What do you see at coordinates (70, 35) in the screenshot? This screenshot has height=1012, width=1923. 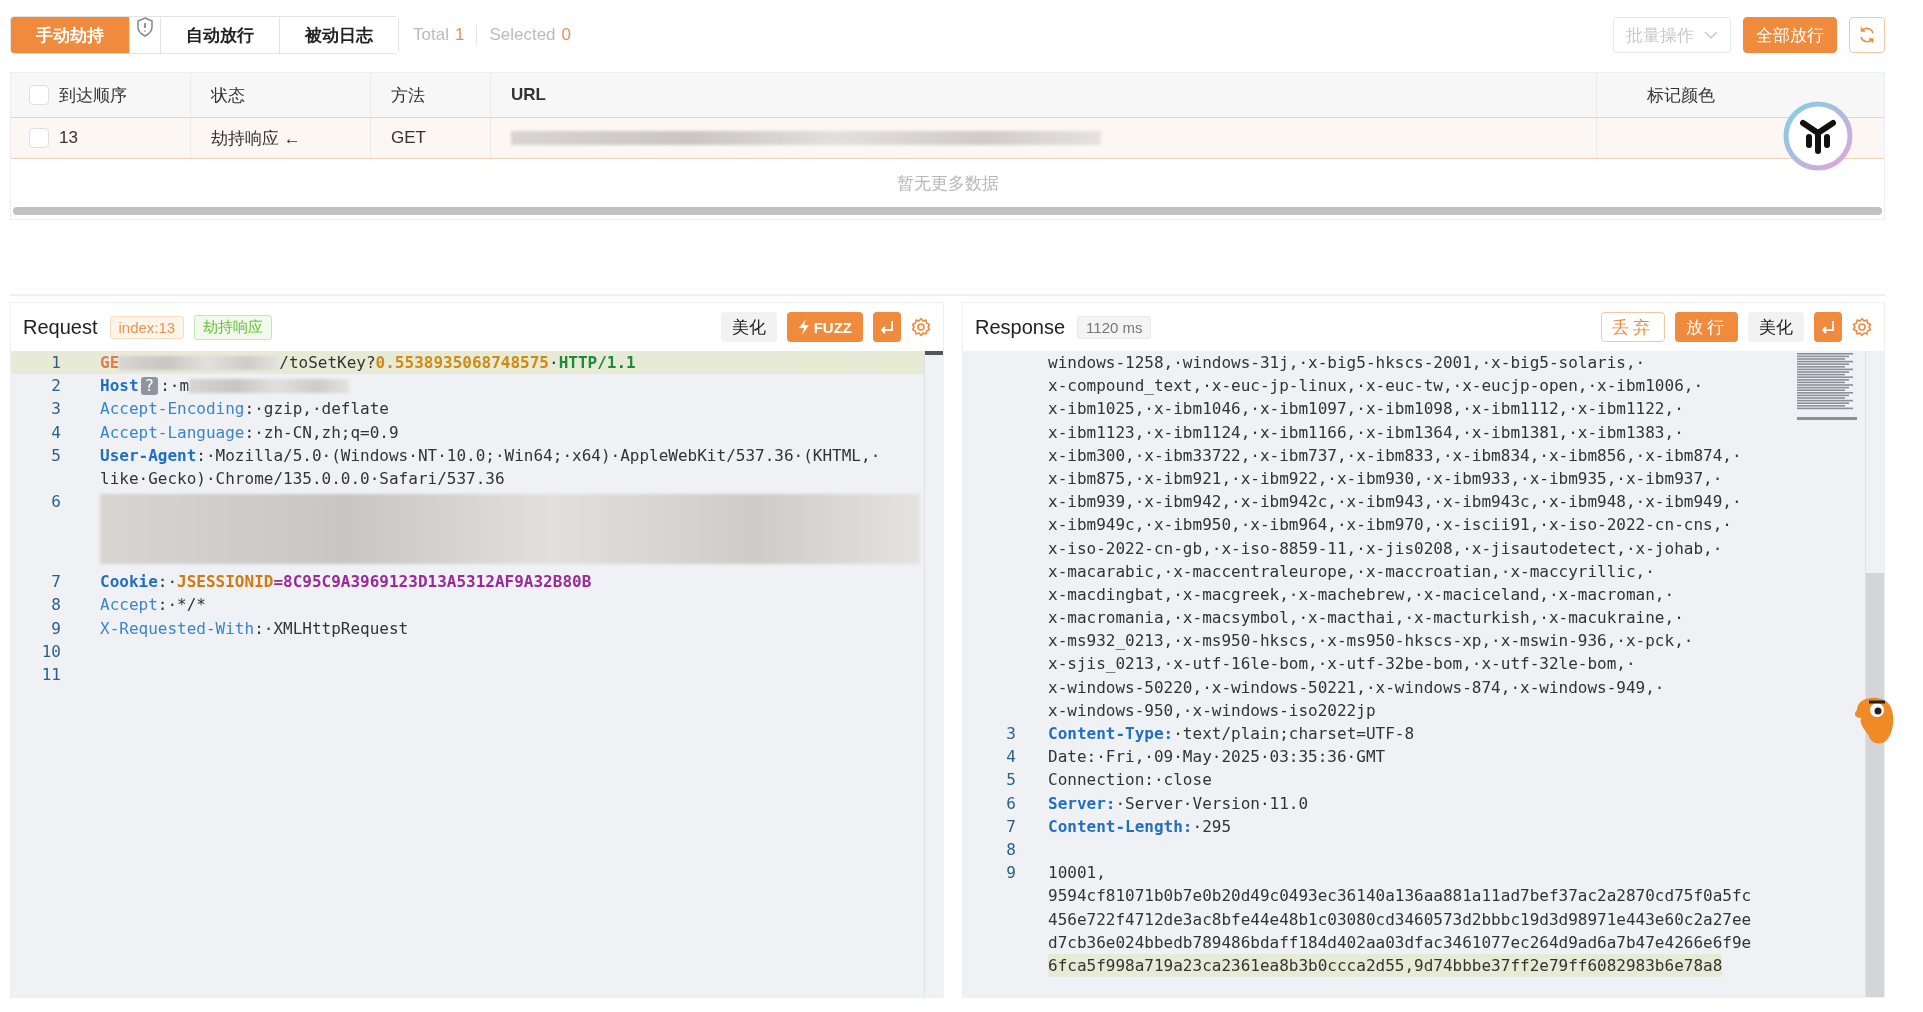 I see `mode-tab: 手动劫持` at bounding box center [70, 35].